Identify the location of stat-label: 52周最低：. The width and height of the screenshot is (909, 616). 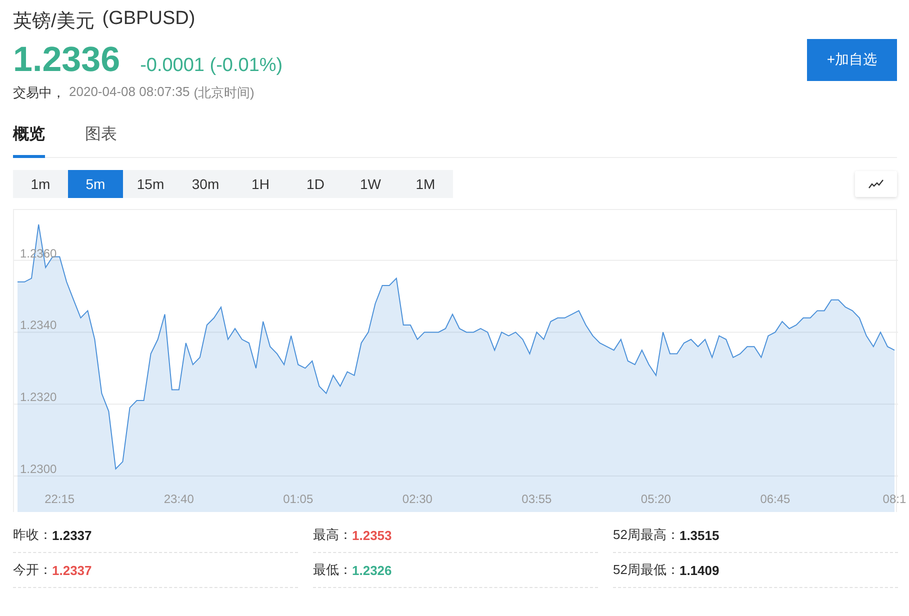
(646, 570).